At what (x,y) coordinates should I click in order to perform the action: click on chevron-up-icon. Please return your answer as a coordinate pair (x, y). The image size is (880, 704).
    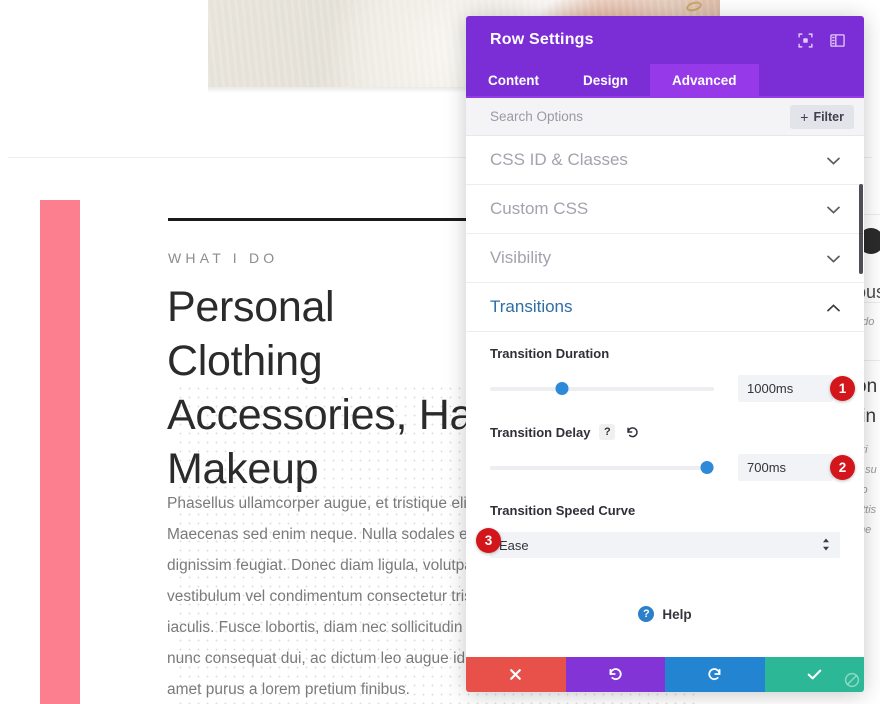
    Looking at the image, I should click on (833, 307).